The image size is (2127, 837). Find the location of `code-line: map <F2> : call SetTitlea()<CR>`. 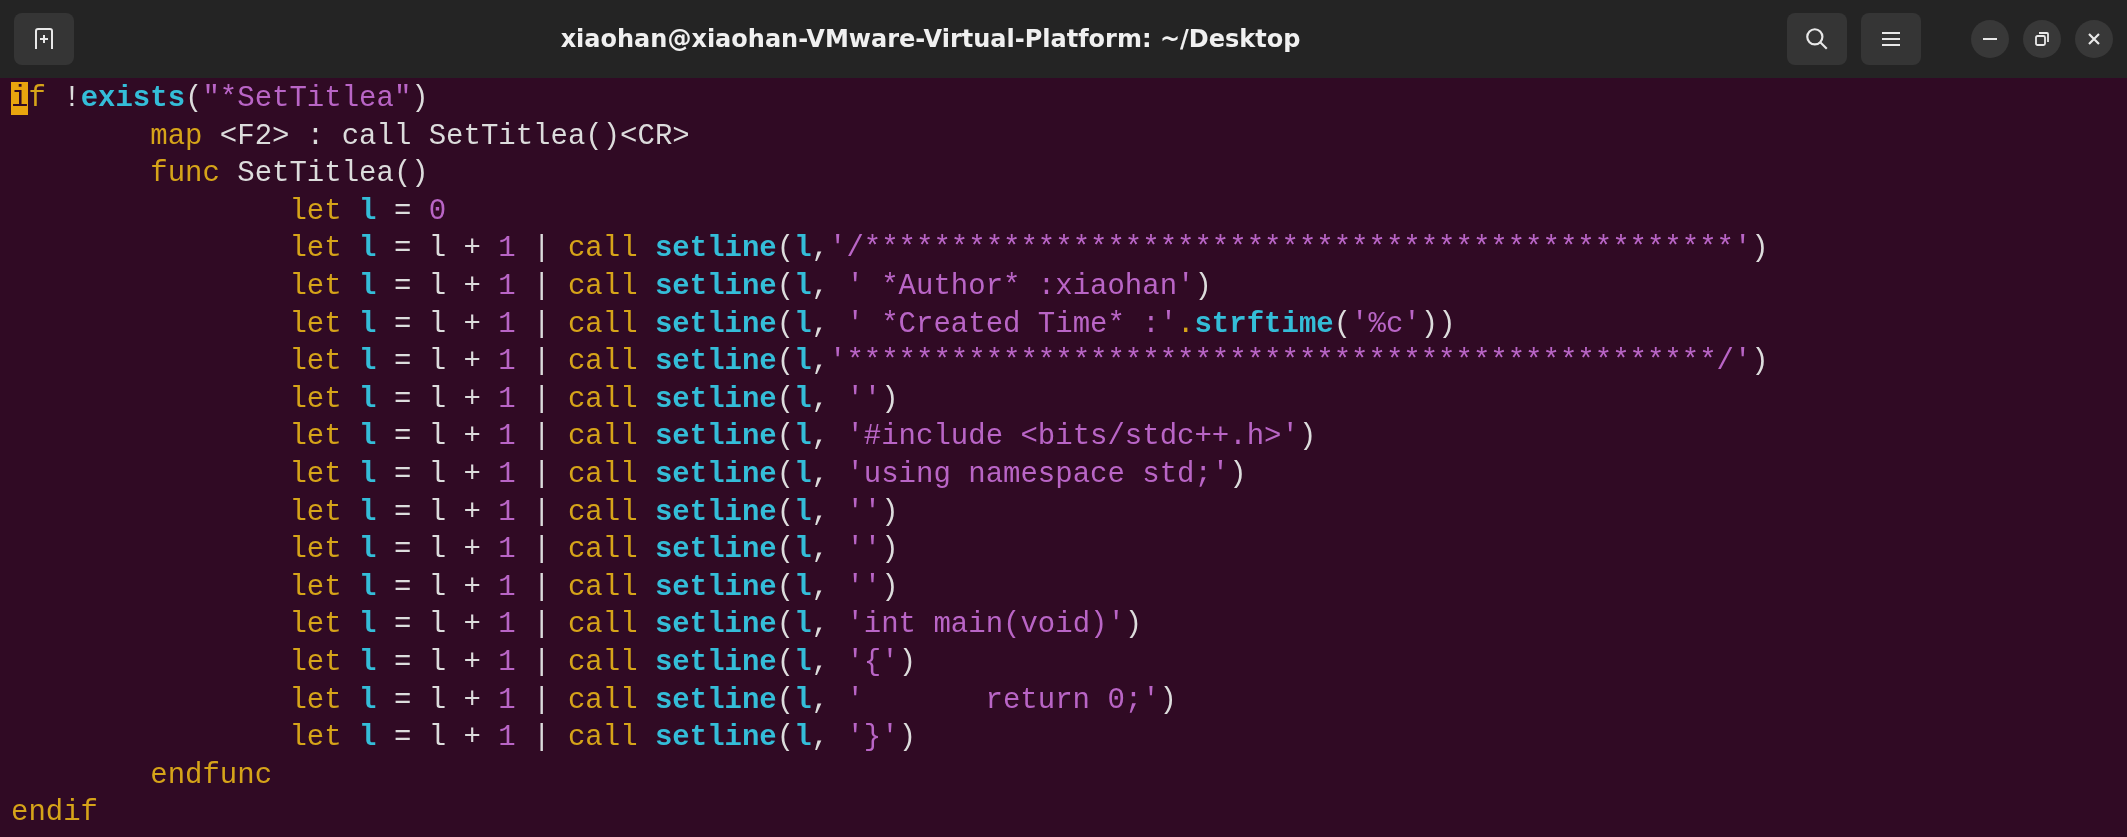

code-line: map <F2> : call SetTitlea()<CR> is located at coordinates (419, 136).